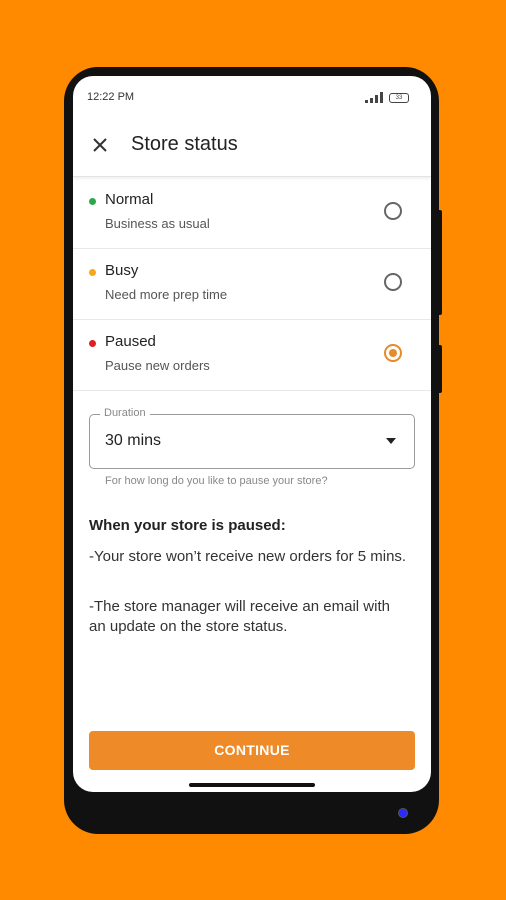  What do you see at coordinates (374, 97) in the screenshot?
I see `signal-icon` at bounding box center [374, 97].